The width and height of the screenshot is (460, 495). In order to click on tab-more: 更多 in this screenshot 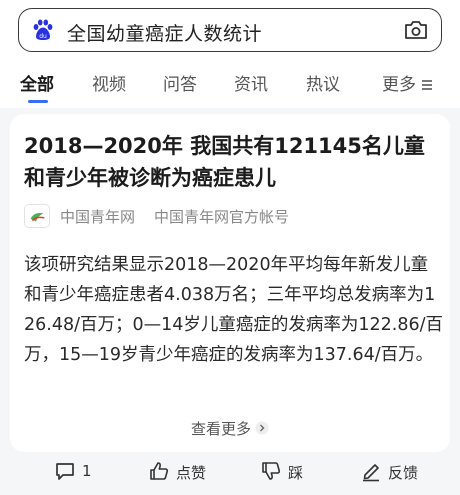, I will do `click(408, 82)`.